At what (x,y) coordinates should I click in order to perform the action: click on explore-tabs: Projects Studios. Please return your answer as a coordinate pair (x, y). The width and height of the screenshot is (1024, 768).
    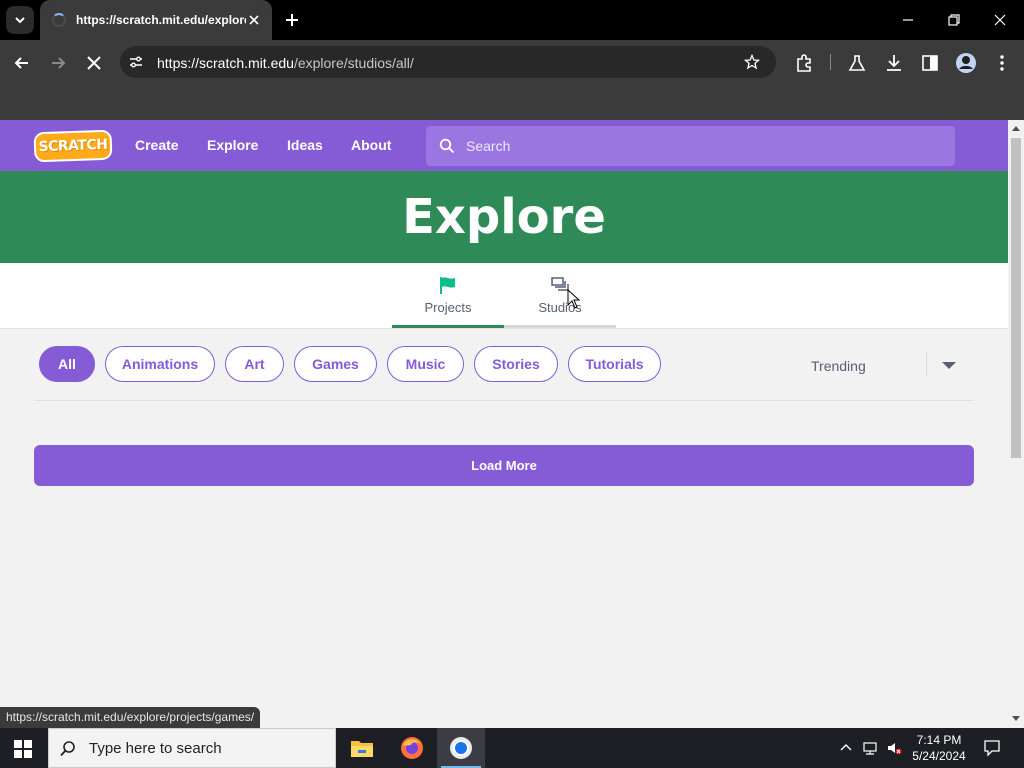
    Looking at the image, I should click on (504, 296).